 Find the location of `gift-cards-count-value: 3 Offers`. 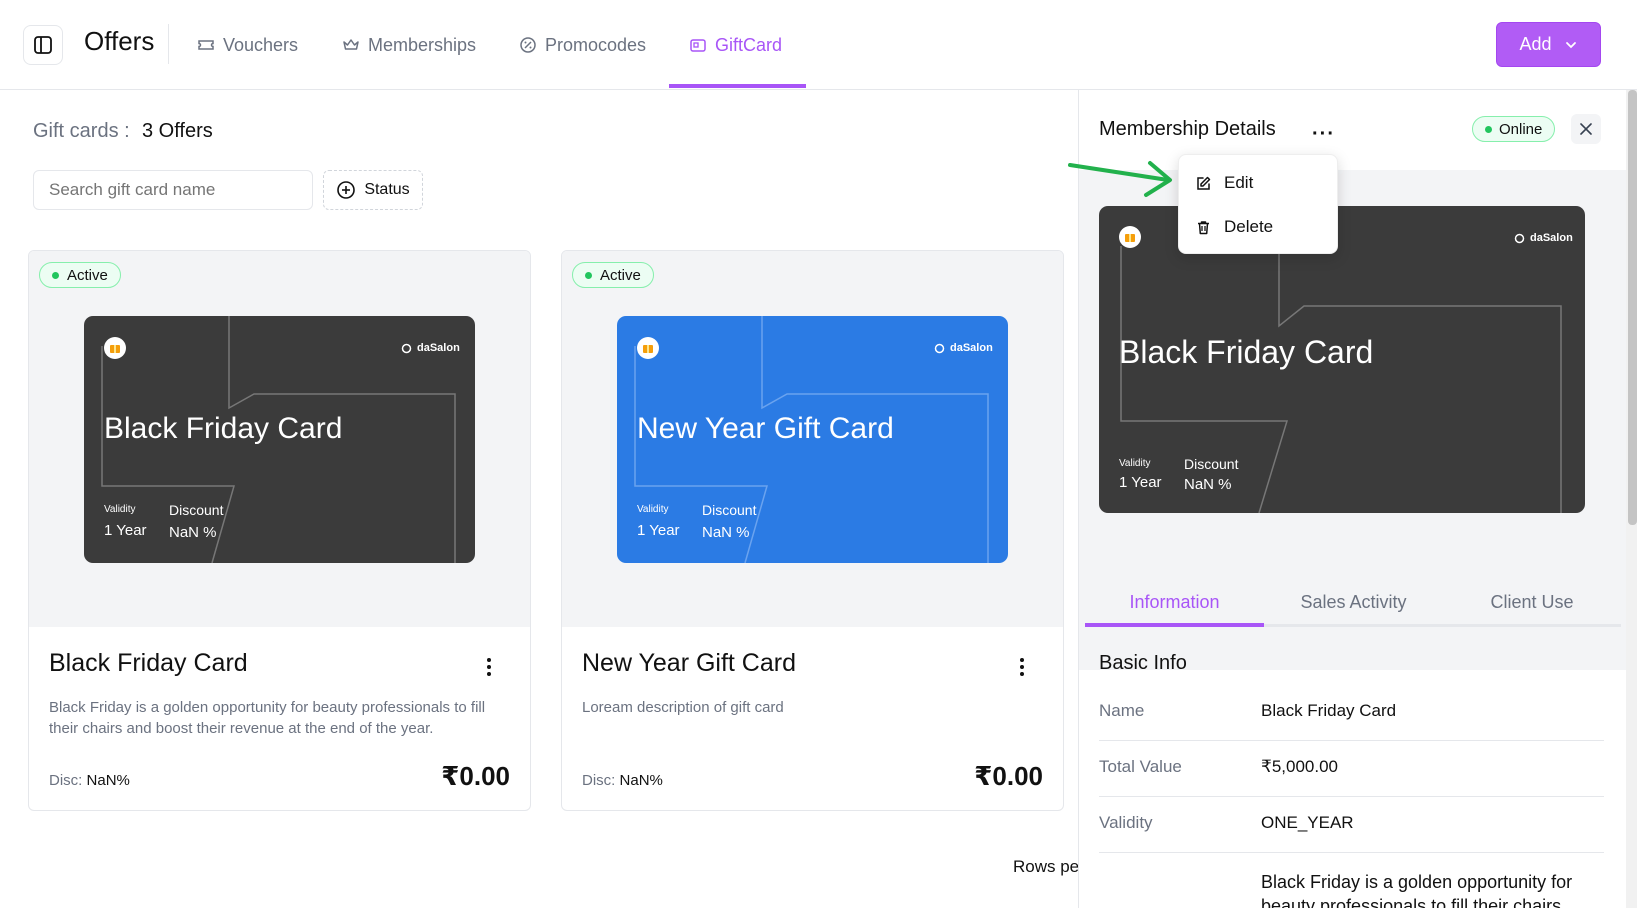

gift-cards-count-value: 3 Offers is located at coordinates (177, 131).